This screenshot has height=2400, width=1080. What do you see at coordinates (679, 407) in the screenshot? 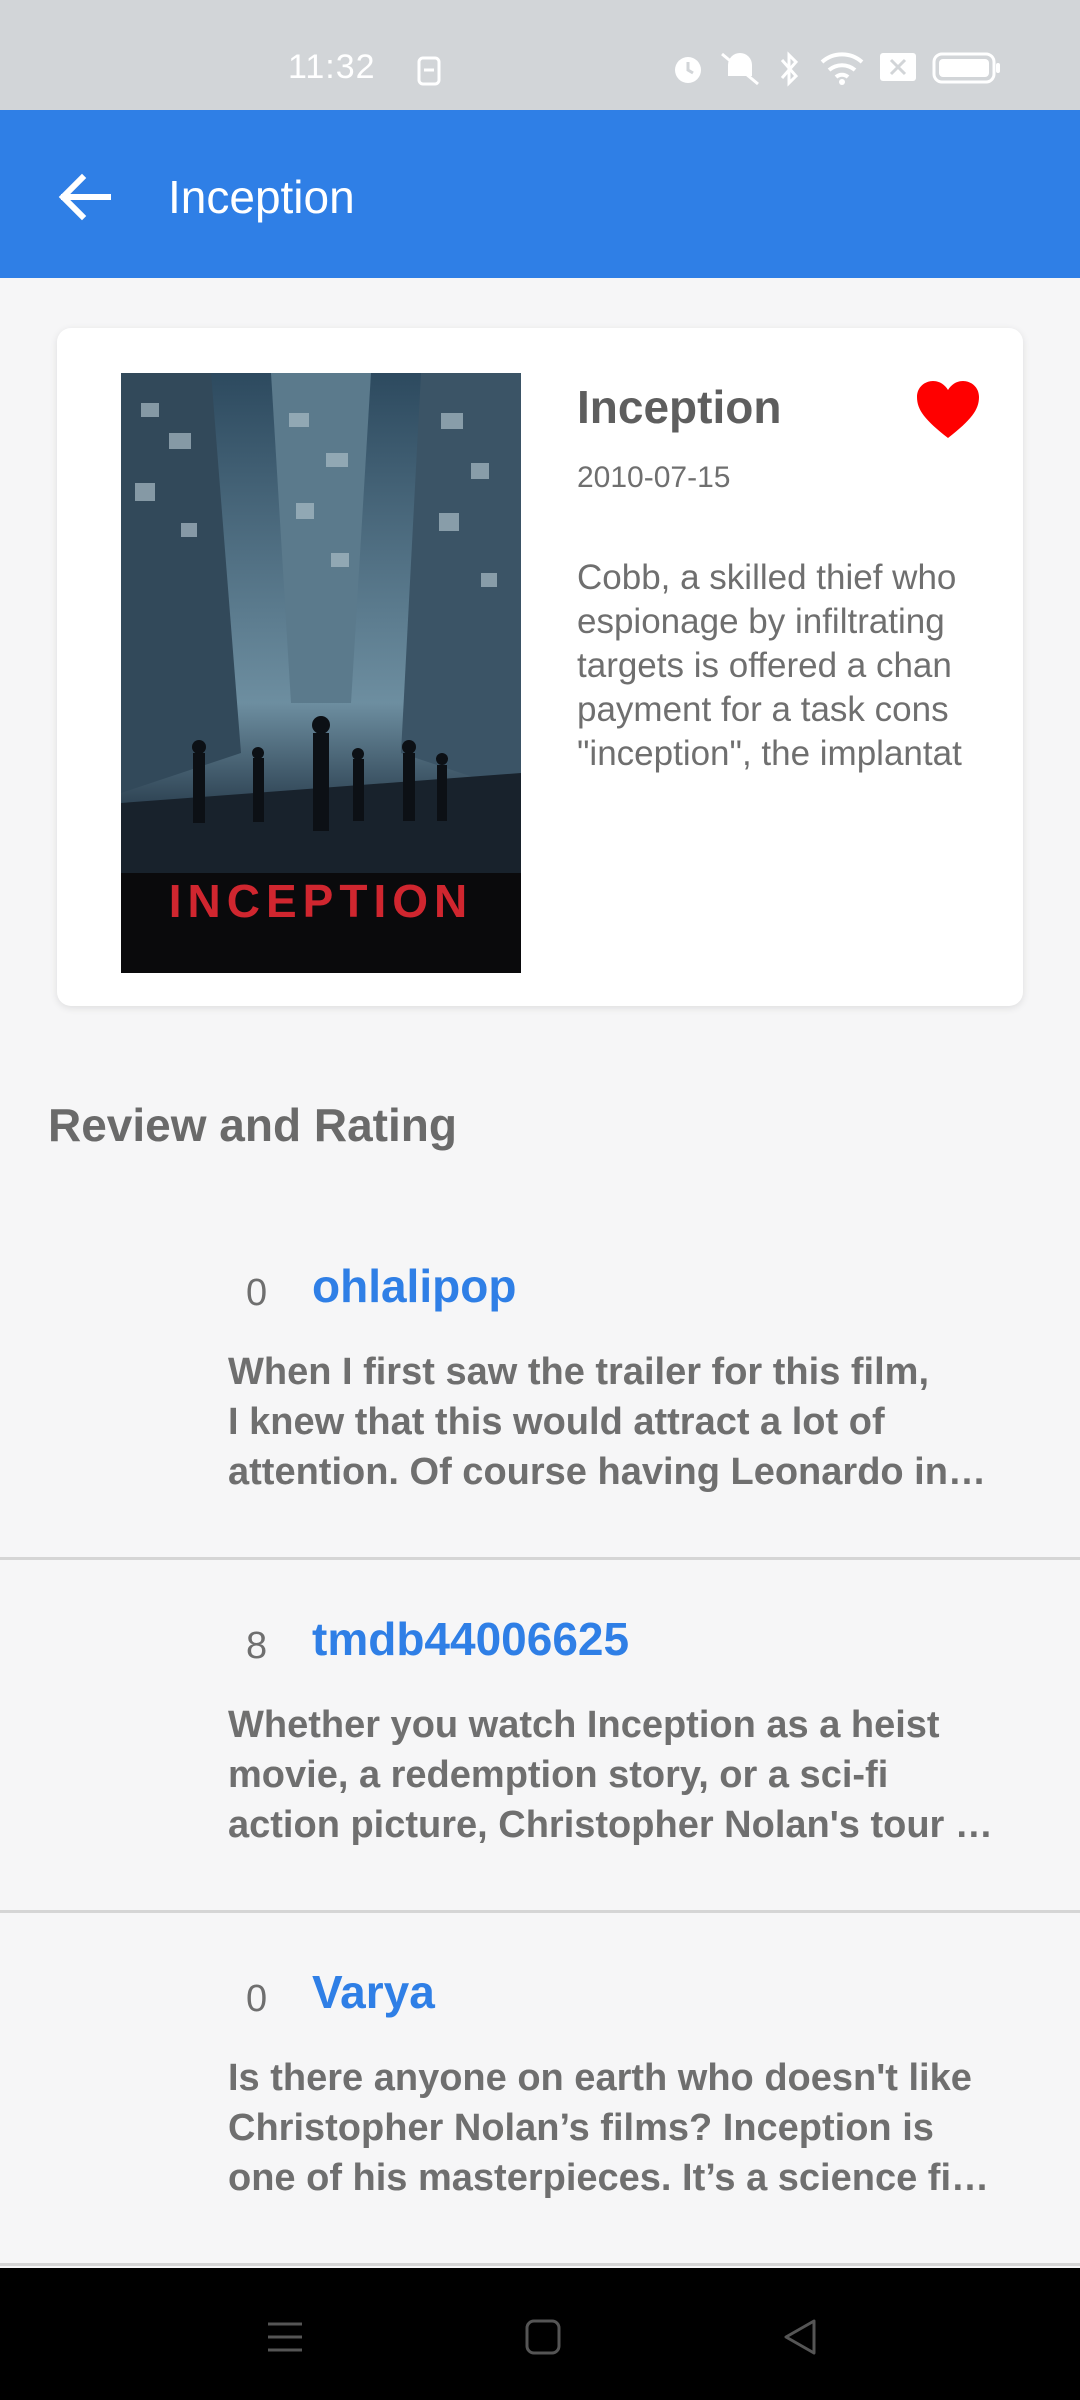
I see `movie-title: Inception` at bounding box center [679, 407].